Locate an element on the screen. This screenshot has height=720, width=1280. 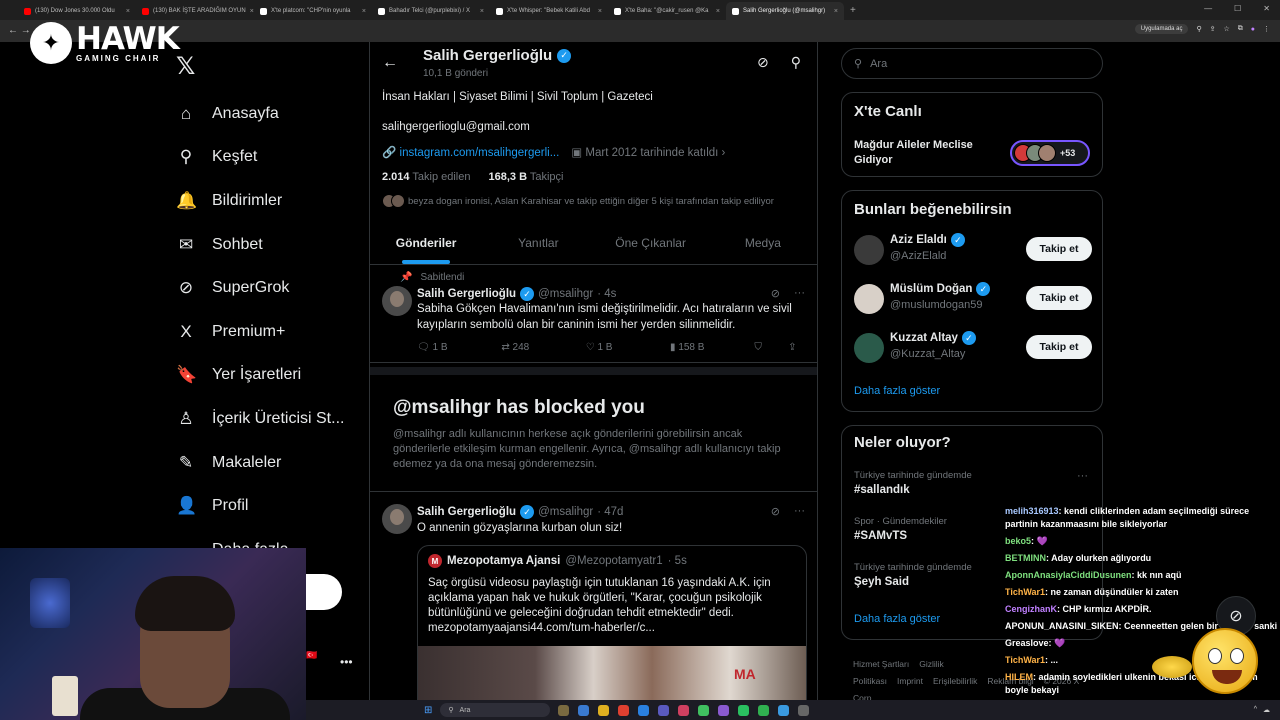
tab-2: Öne Çıkanlar is located at coordinates (651, 244).